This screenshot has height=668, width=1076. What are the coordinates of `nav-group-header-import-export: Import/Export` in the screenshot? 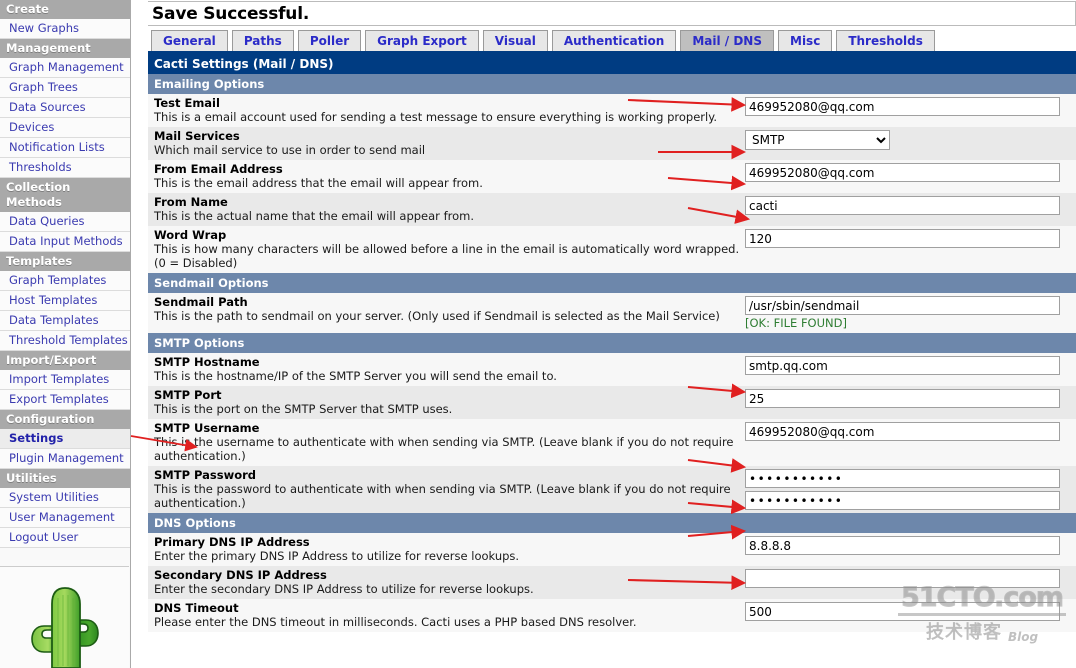 It's located at (65, 360).